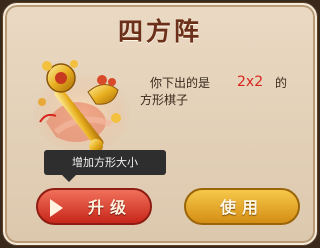 The height and width of the screenshot is (248, 320). Describe the element at coordinates (281, 83) in the screenshot. I see `description-suffix: 的` at that location.